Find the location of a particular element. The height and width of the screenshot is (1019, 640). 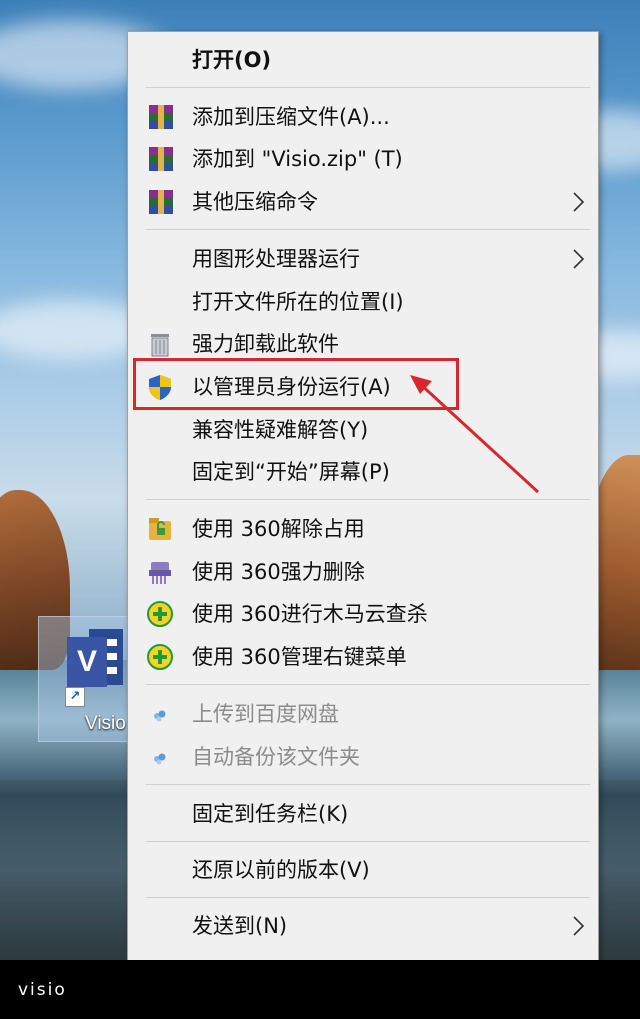

menu-item-label: 固定到“开始”屏幕(P) is located at coordinates (291, 472).